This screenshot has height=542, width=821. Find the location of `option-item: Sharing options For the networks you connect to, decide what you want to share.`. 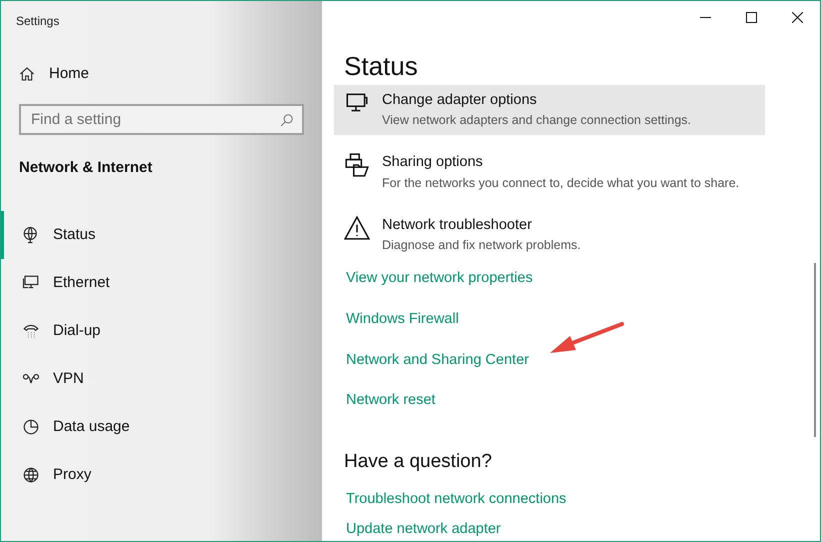

option-item: Sharing options For the networks you connect to, decide what you want to share. is located at coordinates (549, 172).